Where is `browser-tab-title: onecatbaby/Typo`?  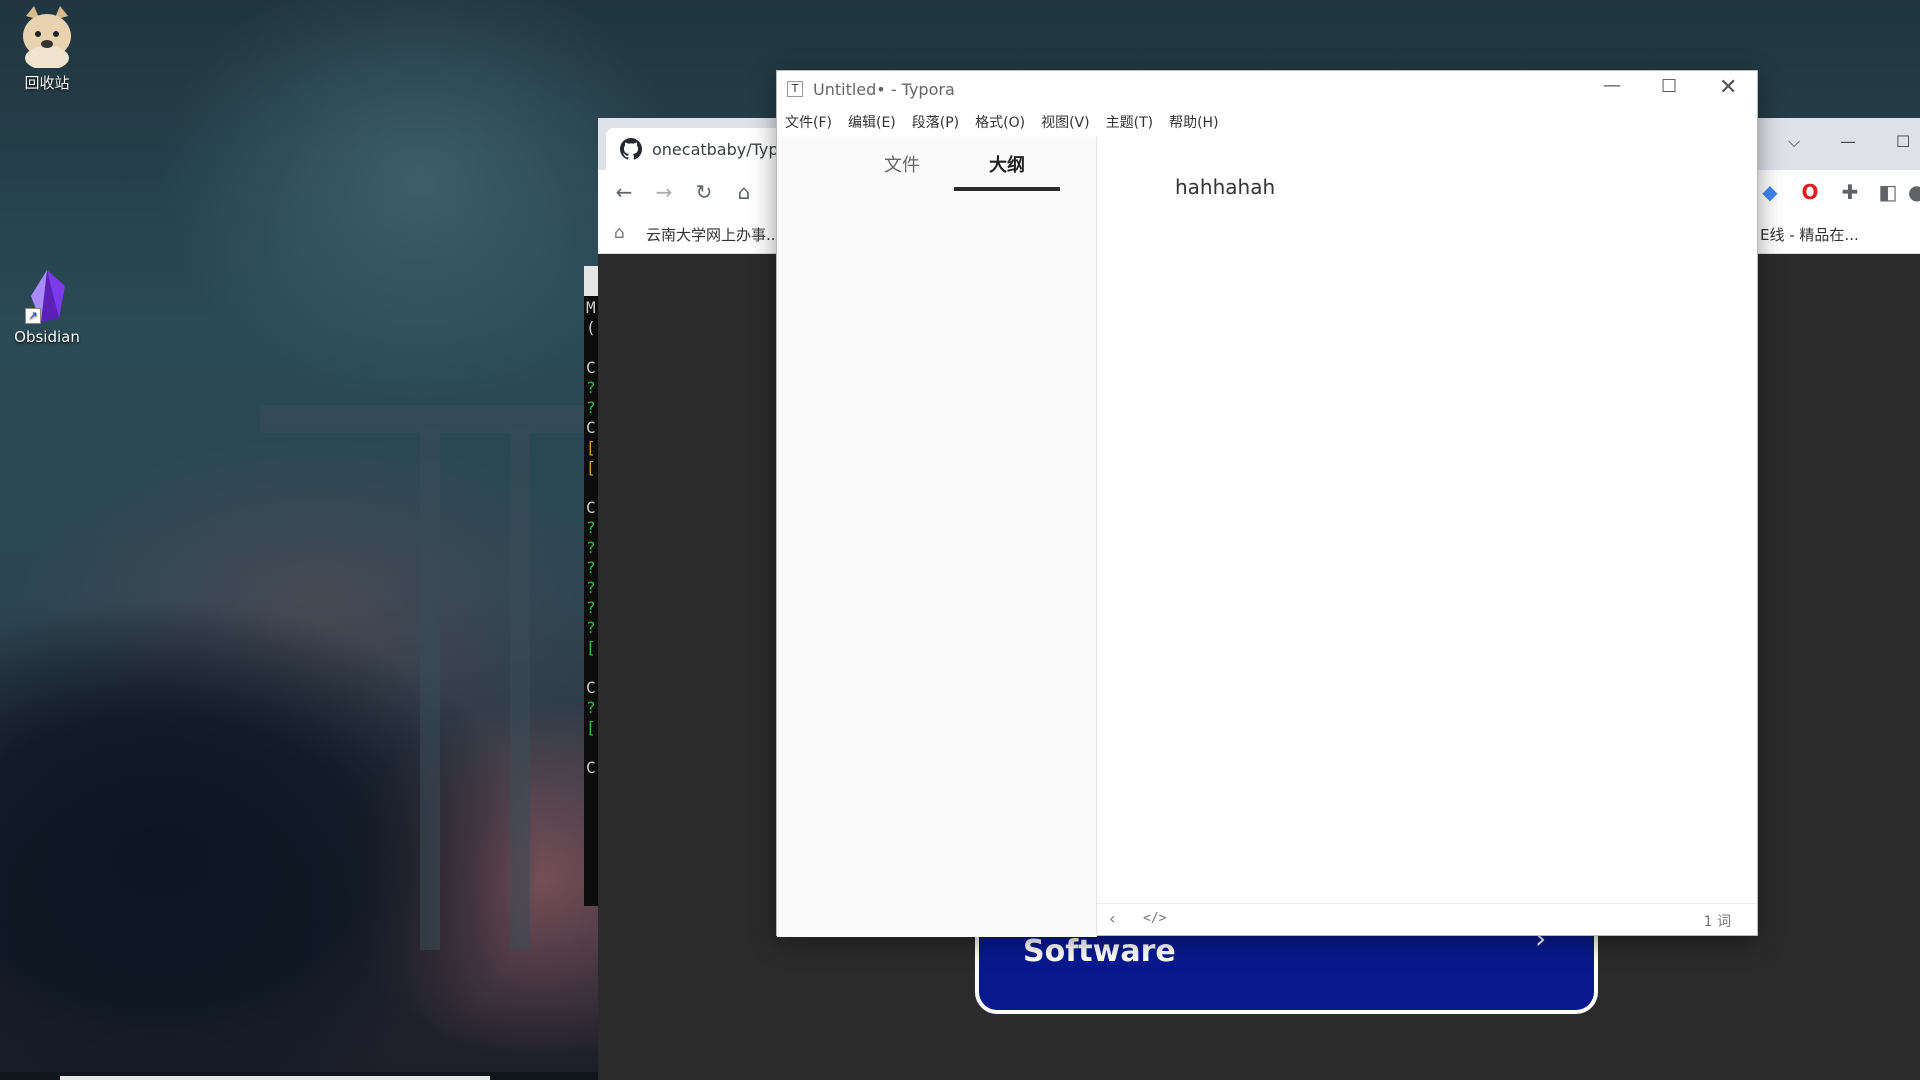 browser-tab-title: onecatbaby/Typo is located at coordinates (720, 149).